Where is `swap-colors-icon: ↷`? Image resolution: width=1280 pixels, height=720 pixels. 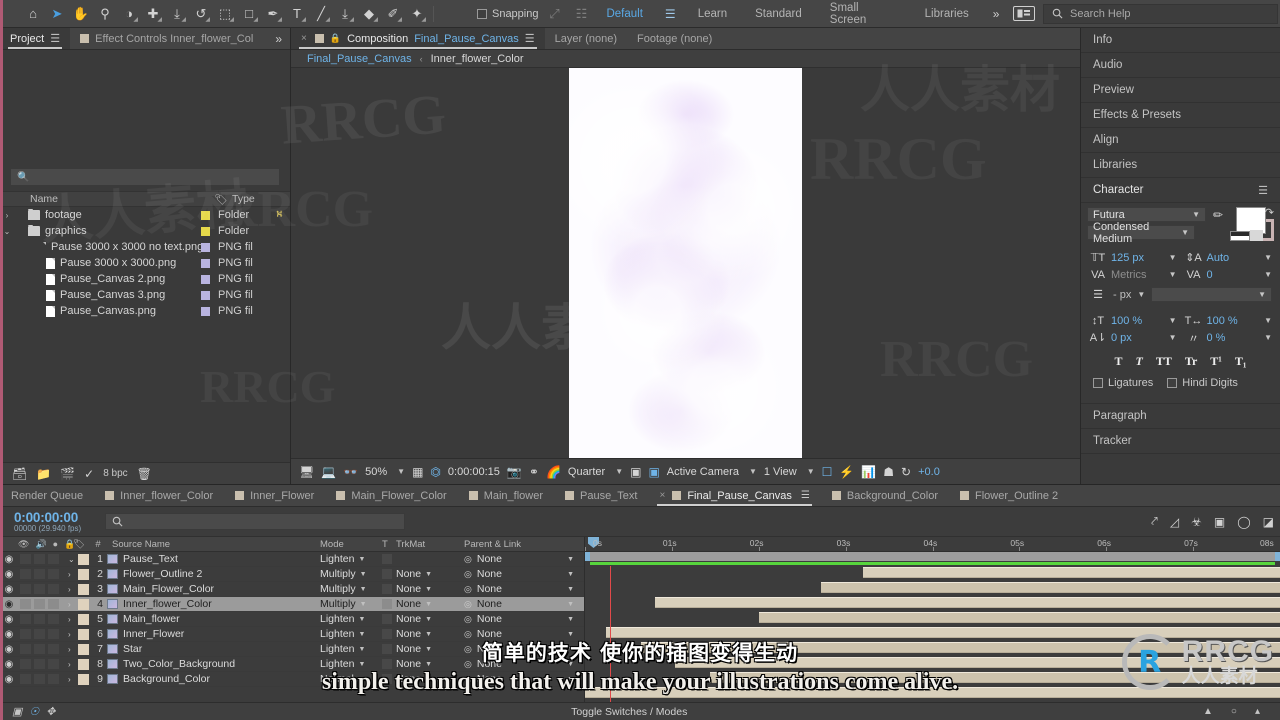
swap-colors-icon: ↷ is located at coordinates (1269, 212).